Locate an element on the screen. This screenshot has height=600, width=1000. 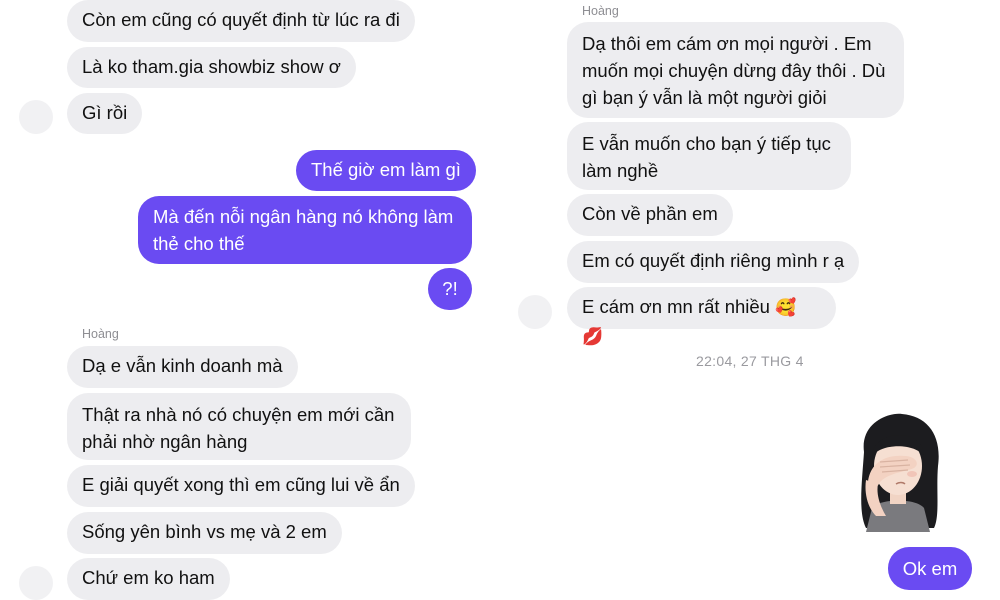
outgoing-message-bubble: Ok em is located at coordinates (930, 568).